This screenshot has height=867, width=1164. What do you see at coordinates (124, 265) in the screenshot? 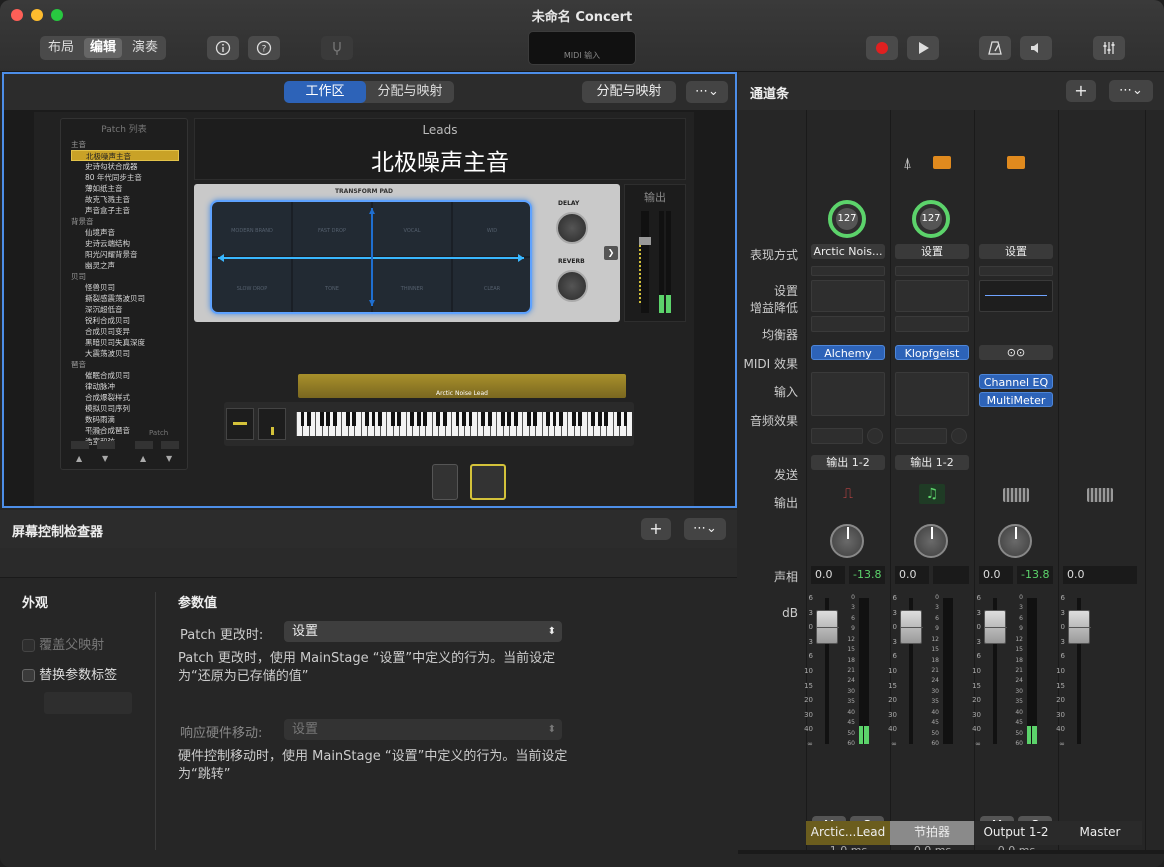
I see `patch-list-item: 幽灵之声` at bounding box center [124, 265].